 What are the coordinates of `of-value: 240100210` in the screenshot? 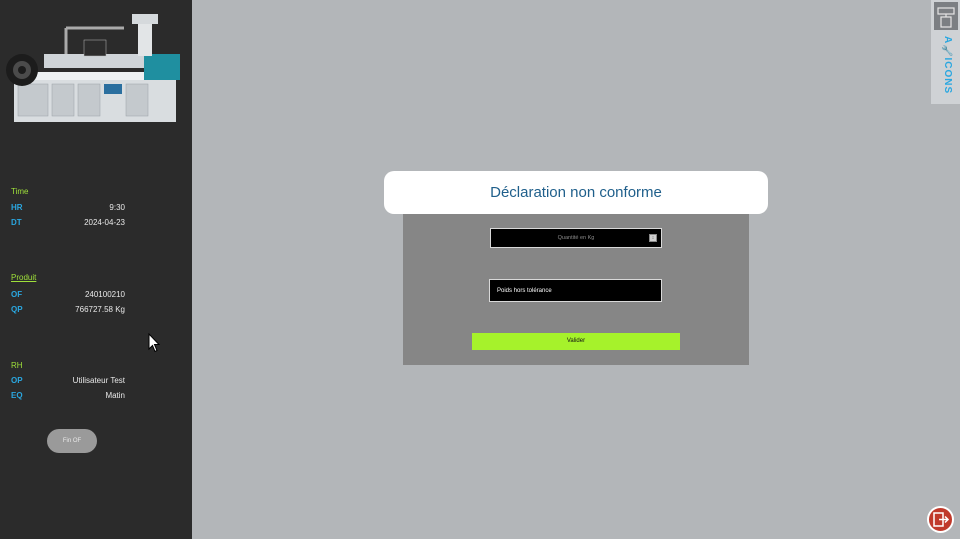 It's located at (104, 294).